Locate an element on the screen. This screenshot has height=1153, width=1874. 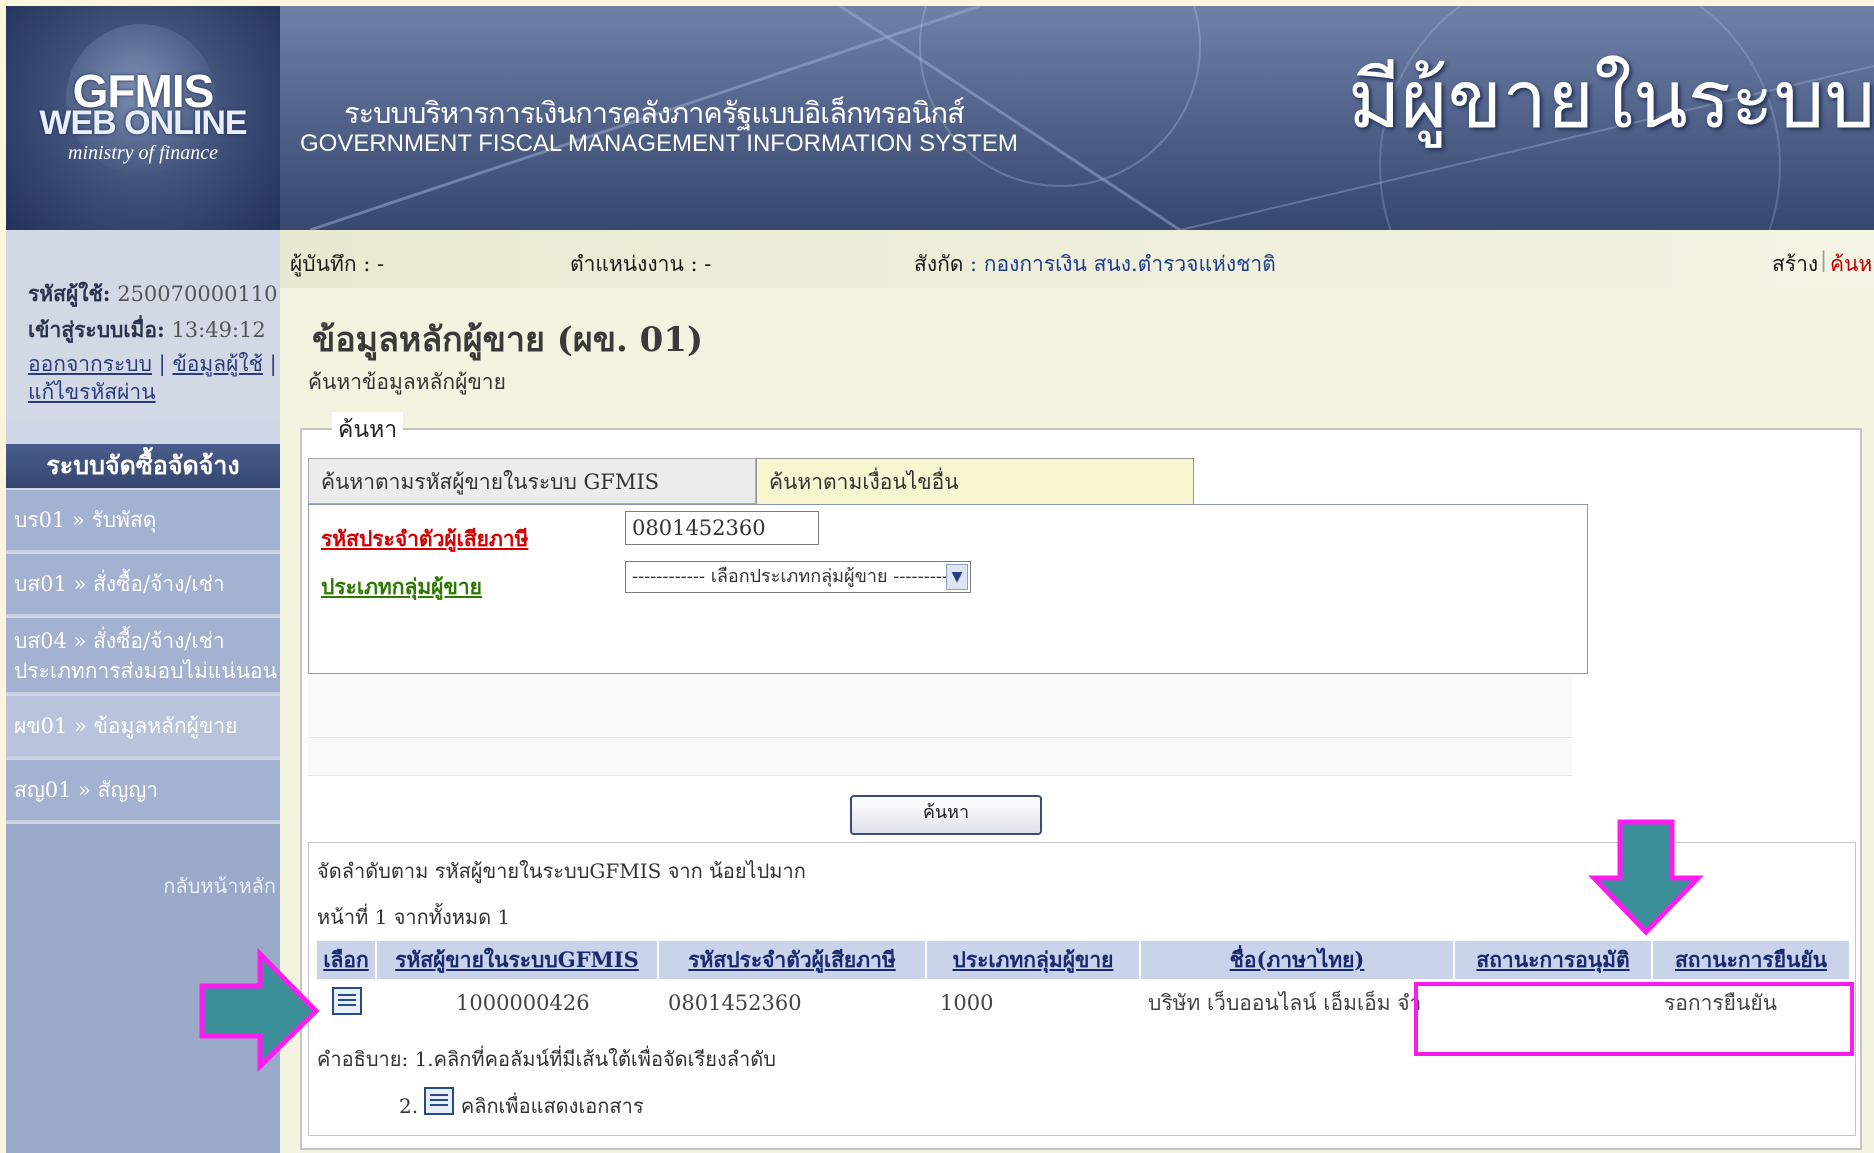
teal-arrow-down-icon is located at coordinates (1646, 877).